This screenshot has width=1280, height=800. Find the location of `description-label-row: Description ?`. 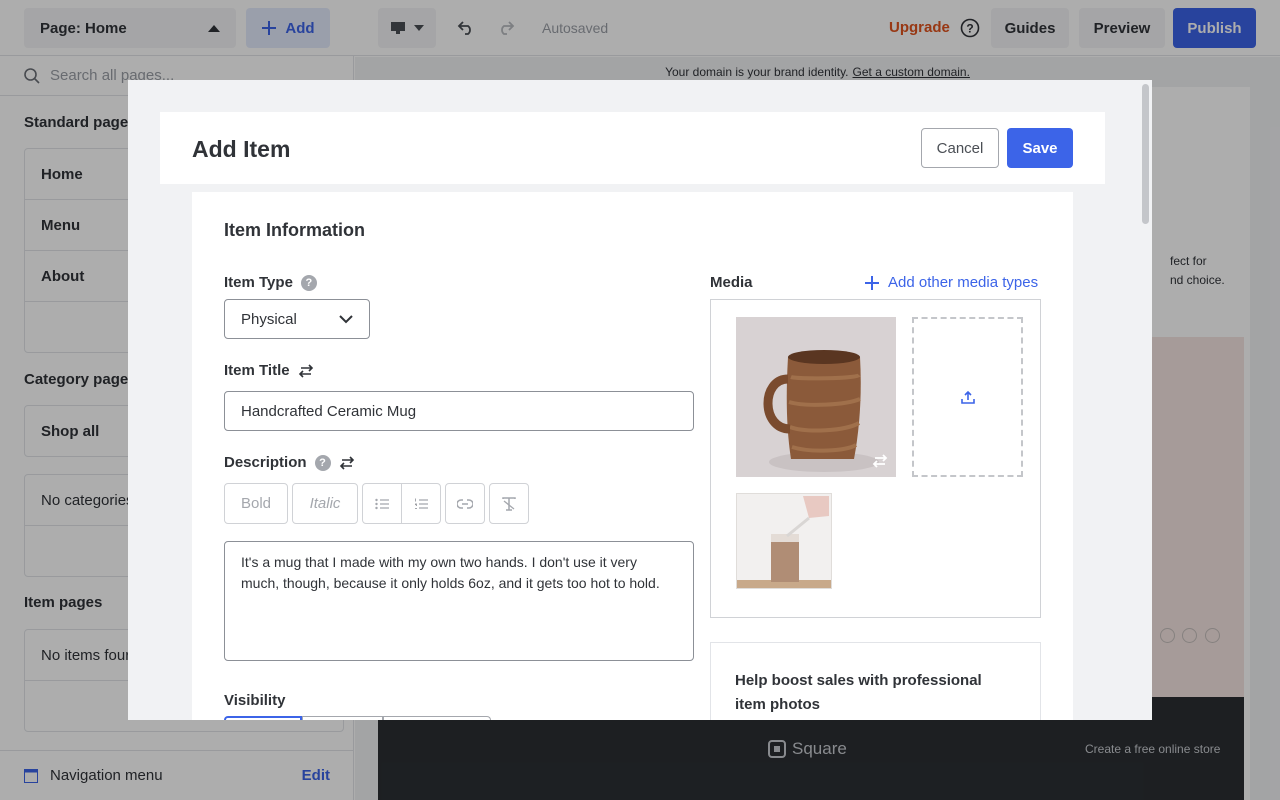

description-label-row: Description ? is located at coordinates (289, 462).